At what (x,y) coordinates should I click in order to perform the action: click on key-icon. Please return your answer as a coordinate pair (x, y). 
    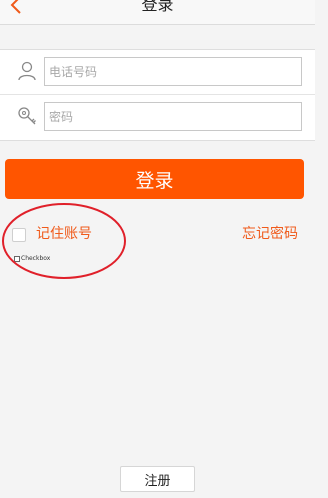
    Looking at the image, I should click on (27, 116).